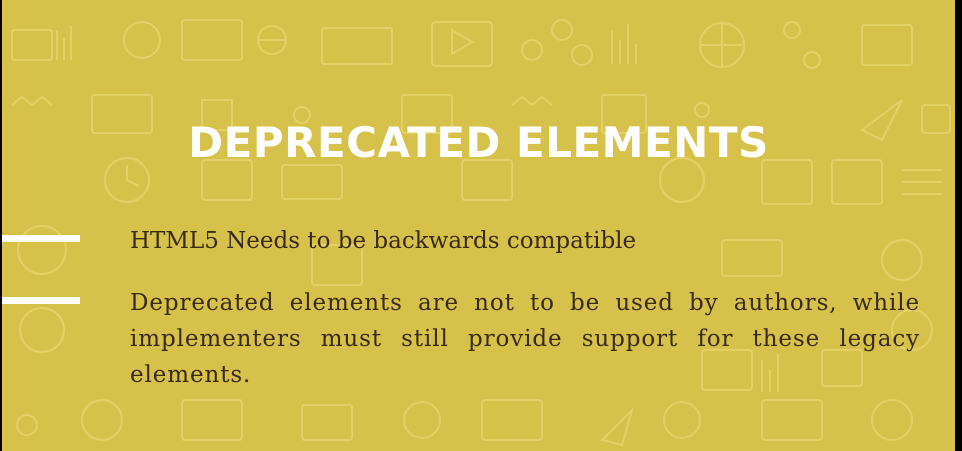 The width and height of the screenshot is (962, 451). Describe the element at coordinates (958, 225) in the screenshot. I see `letterbox-bar` at that location.